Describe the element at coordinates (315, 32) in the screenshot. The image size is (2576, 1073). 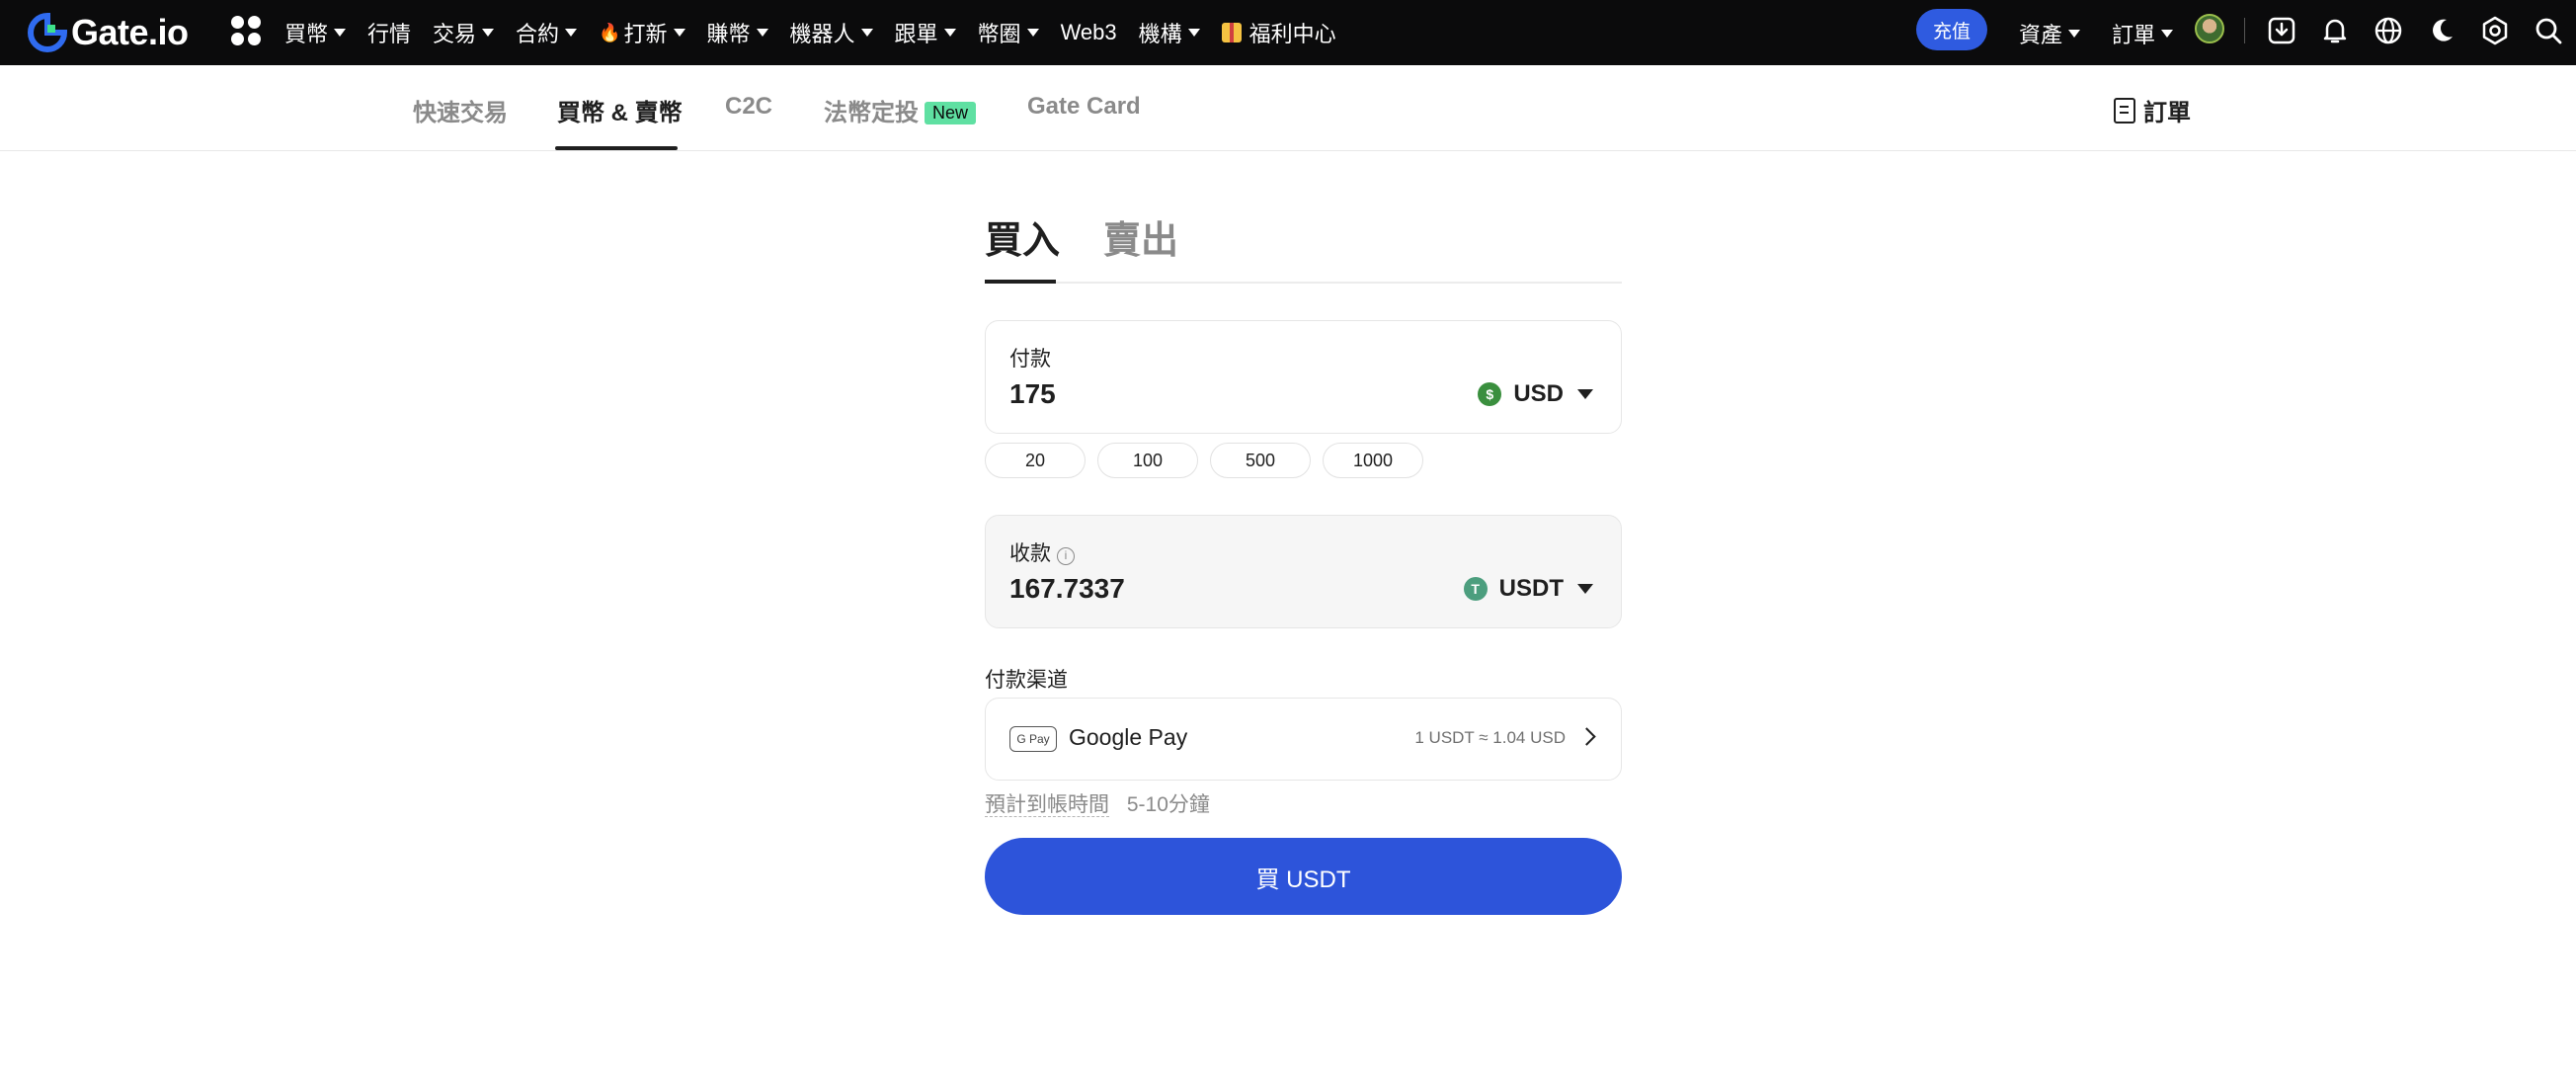
I see `nav-buy-crypto: 買幣` at that location.